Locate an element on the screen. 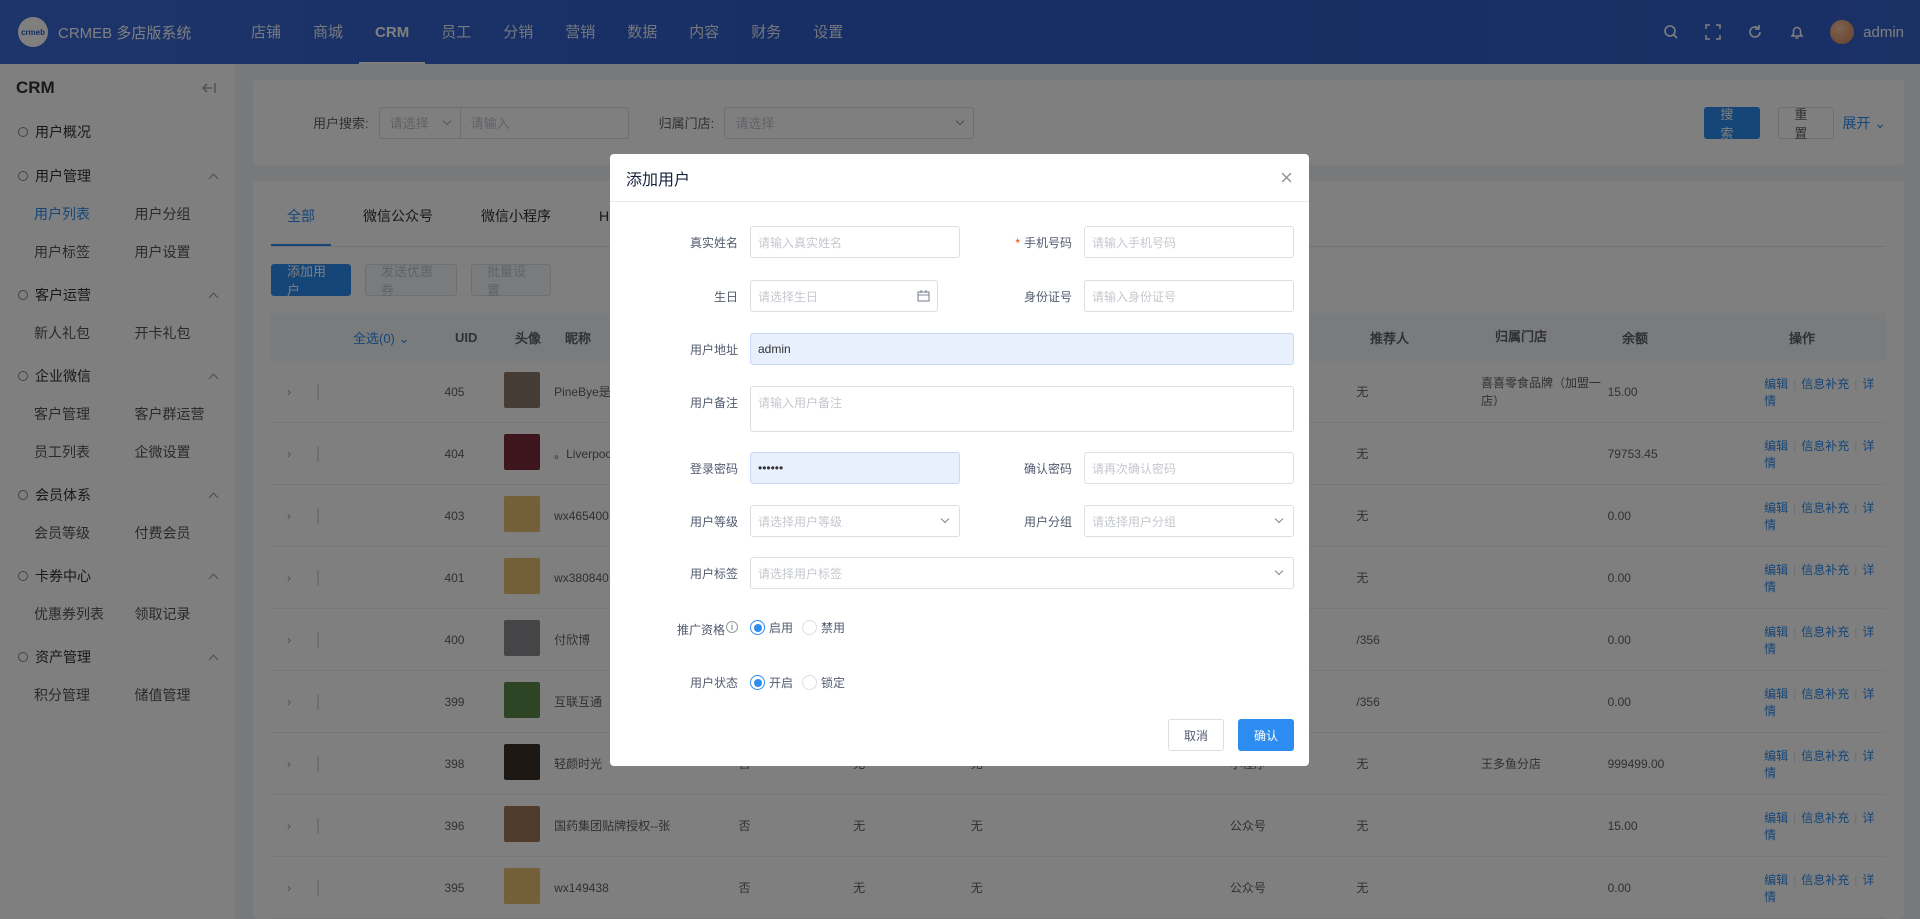 The height and width of the screenshot is (919, 1920). cancel-button: 取消 is located at coordinates (1196, 735).